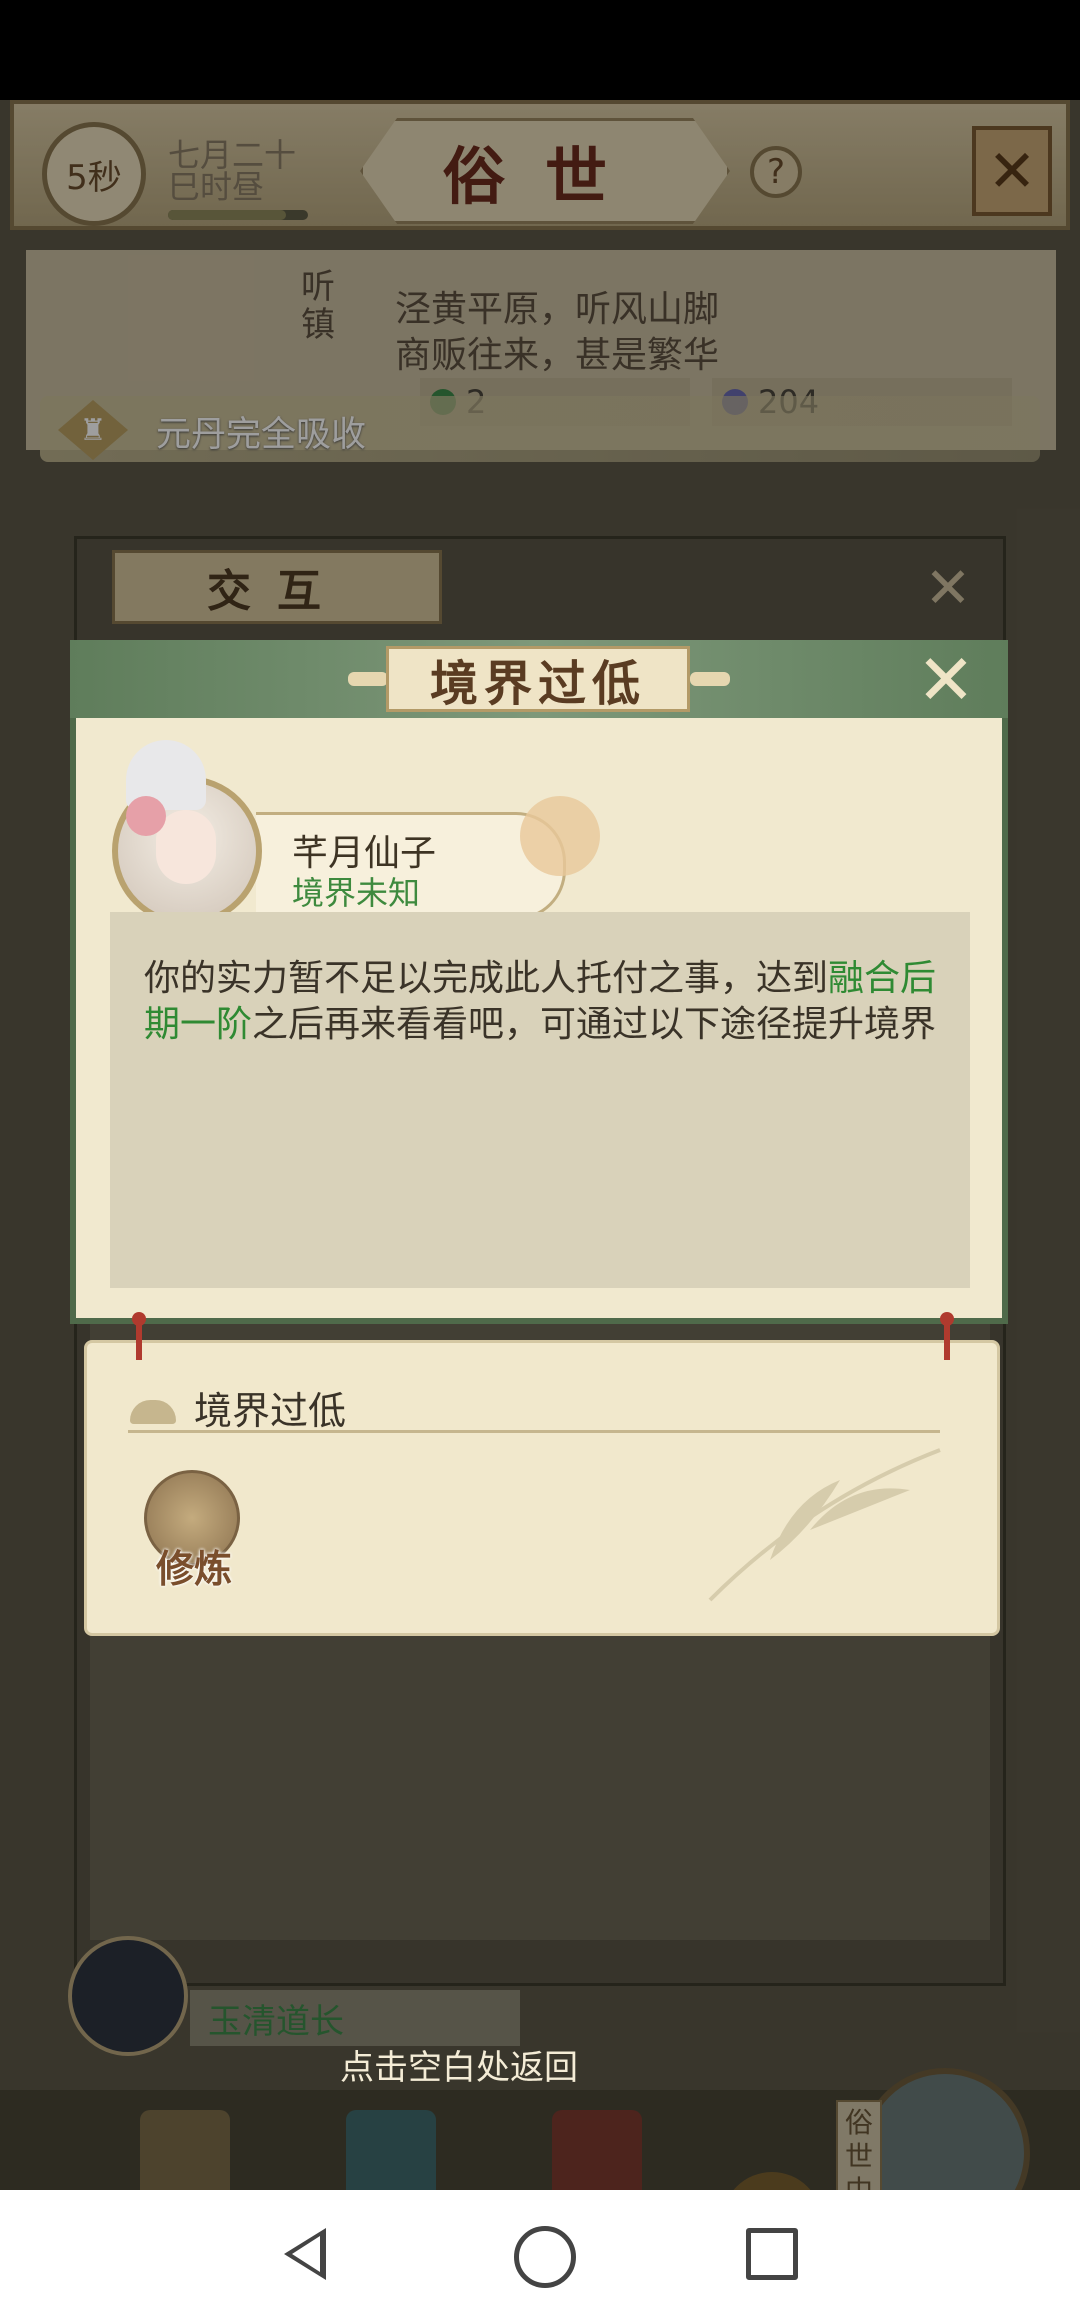 Image resolution: width=1080 pixels, height=2310 pixels. What do you see at coordinates (486, 978) in the screenshot?
I see `message-text-1: 你的实力暂不足以完成此人托付之事，达到` at bounding box center [486, 978].